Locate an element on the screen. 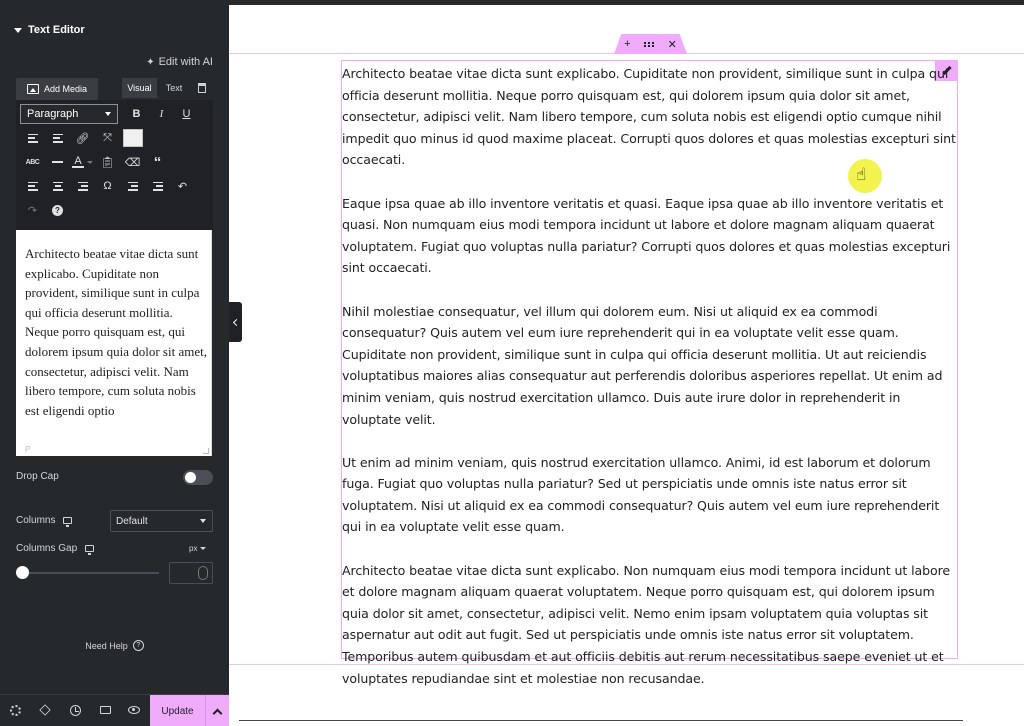  update-button: Update is located at coordinates (177, 710).